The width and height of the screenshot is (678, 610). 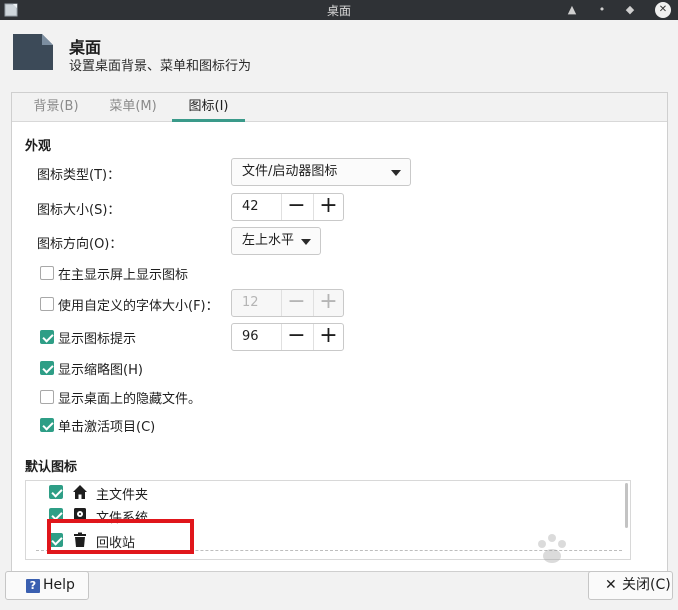 I want to click on custom-font-label: 使用自定义的字体大小(F)：, so click(x=138, y=306).